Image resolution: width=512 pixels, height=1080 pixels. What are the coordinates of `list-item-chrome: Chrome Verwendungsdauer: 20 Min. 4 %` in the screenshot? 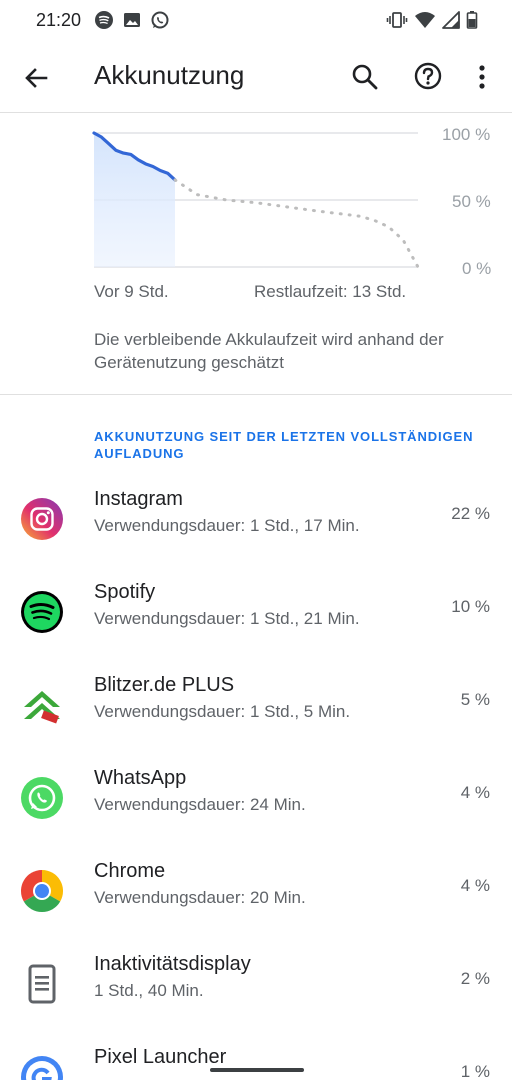 It's located at (256, 898).